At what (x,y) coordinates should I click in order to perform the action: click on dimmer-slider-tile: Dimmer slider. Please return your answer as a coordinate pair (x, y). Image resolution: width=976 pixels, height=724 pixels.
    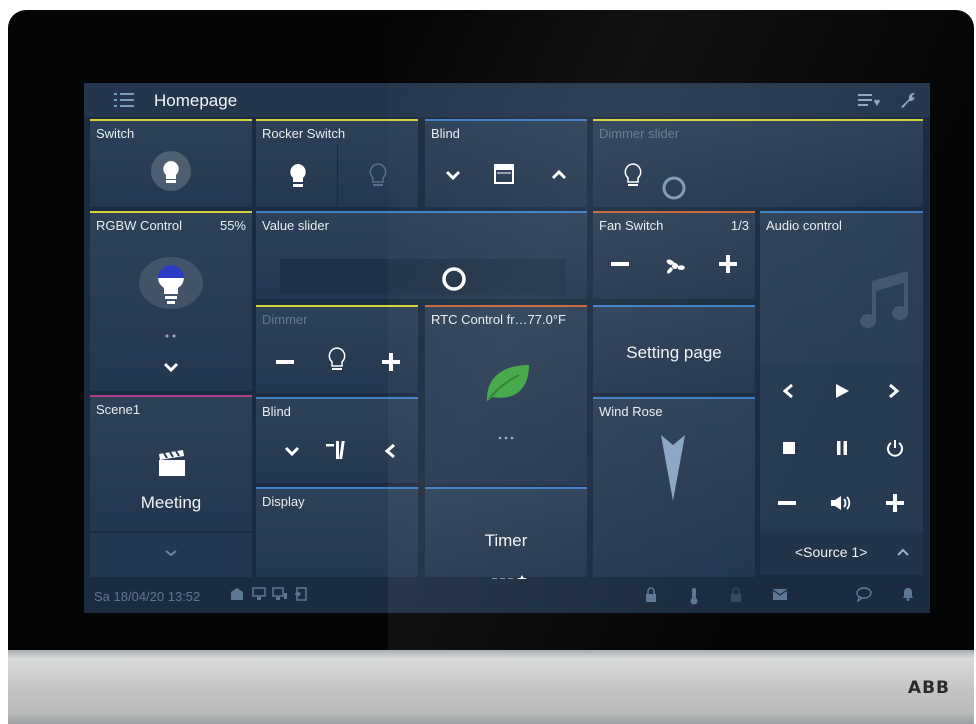
    Looking at the image, I should click on (758, 163).